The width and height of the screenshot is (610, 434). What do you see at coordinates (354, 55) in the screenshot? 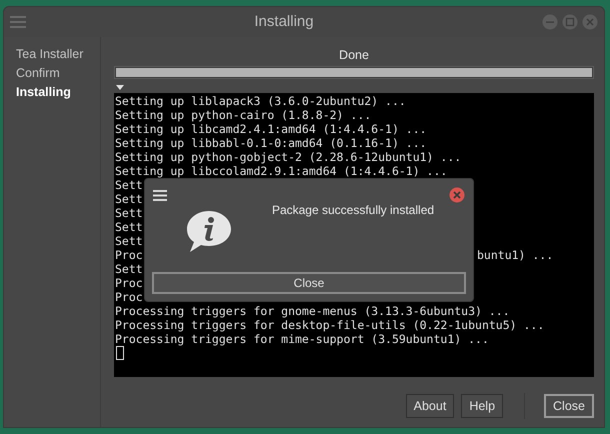
I see `status-label: Done` at bounding box center [354, 55].